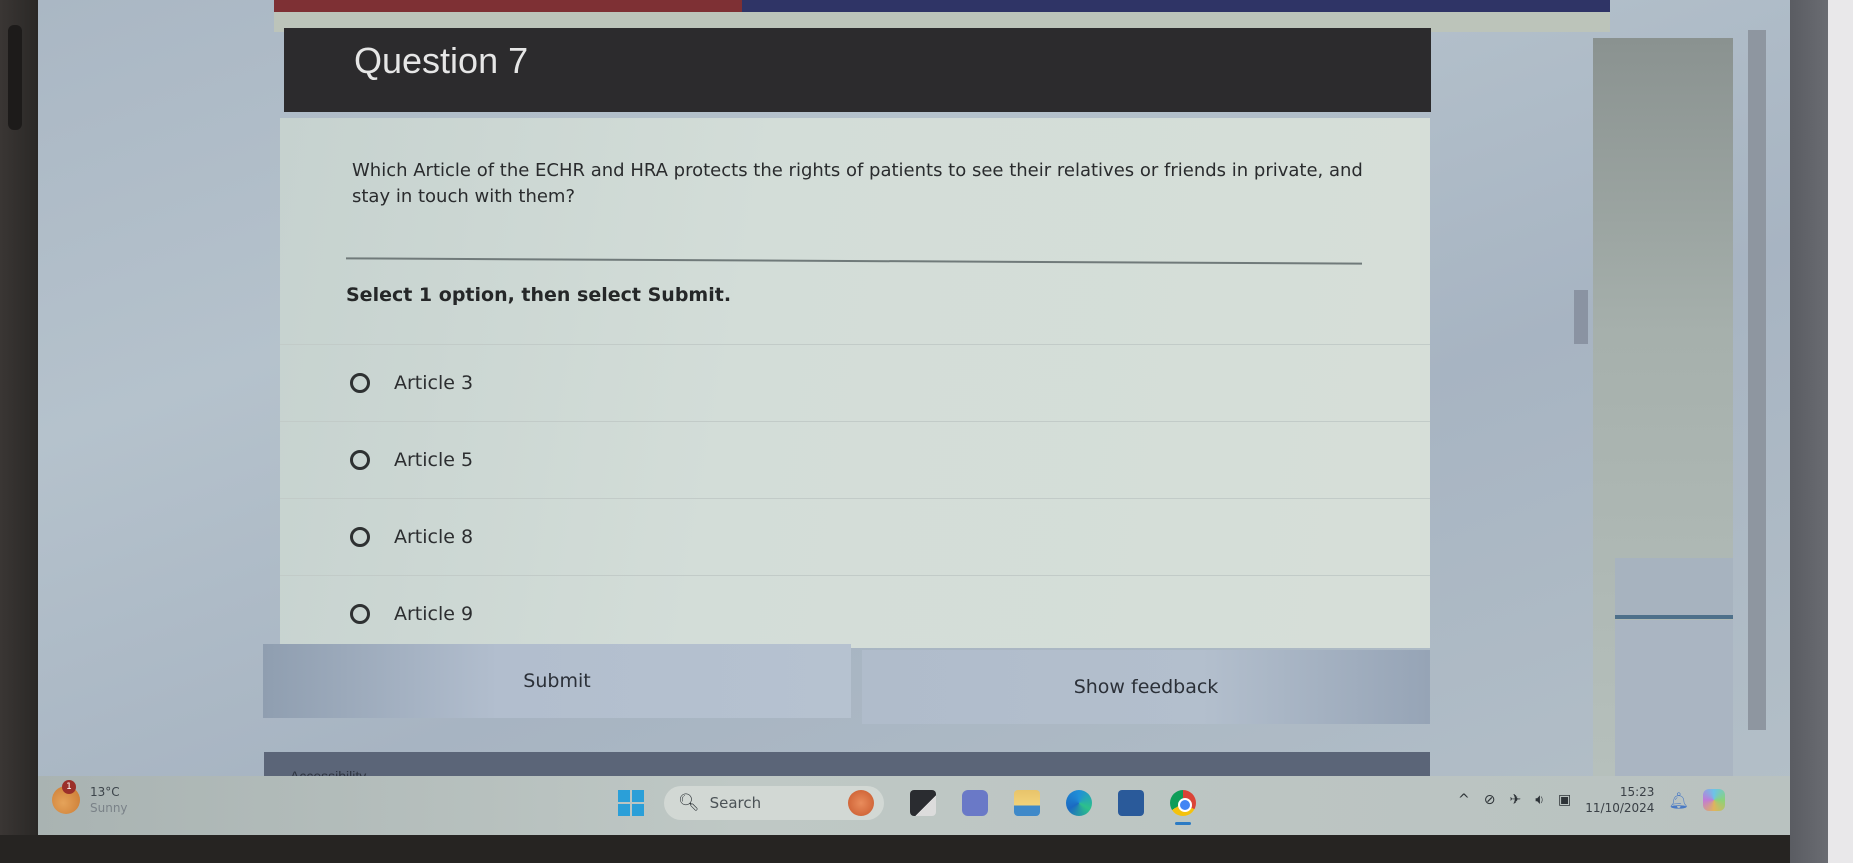  Describe the element at coordinates (631, 803) in the screenshot. I see `windows-start-icon` at that location.